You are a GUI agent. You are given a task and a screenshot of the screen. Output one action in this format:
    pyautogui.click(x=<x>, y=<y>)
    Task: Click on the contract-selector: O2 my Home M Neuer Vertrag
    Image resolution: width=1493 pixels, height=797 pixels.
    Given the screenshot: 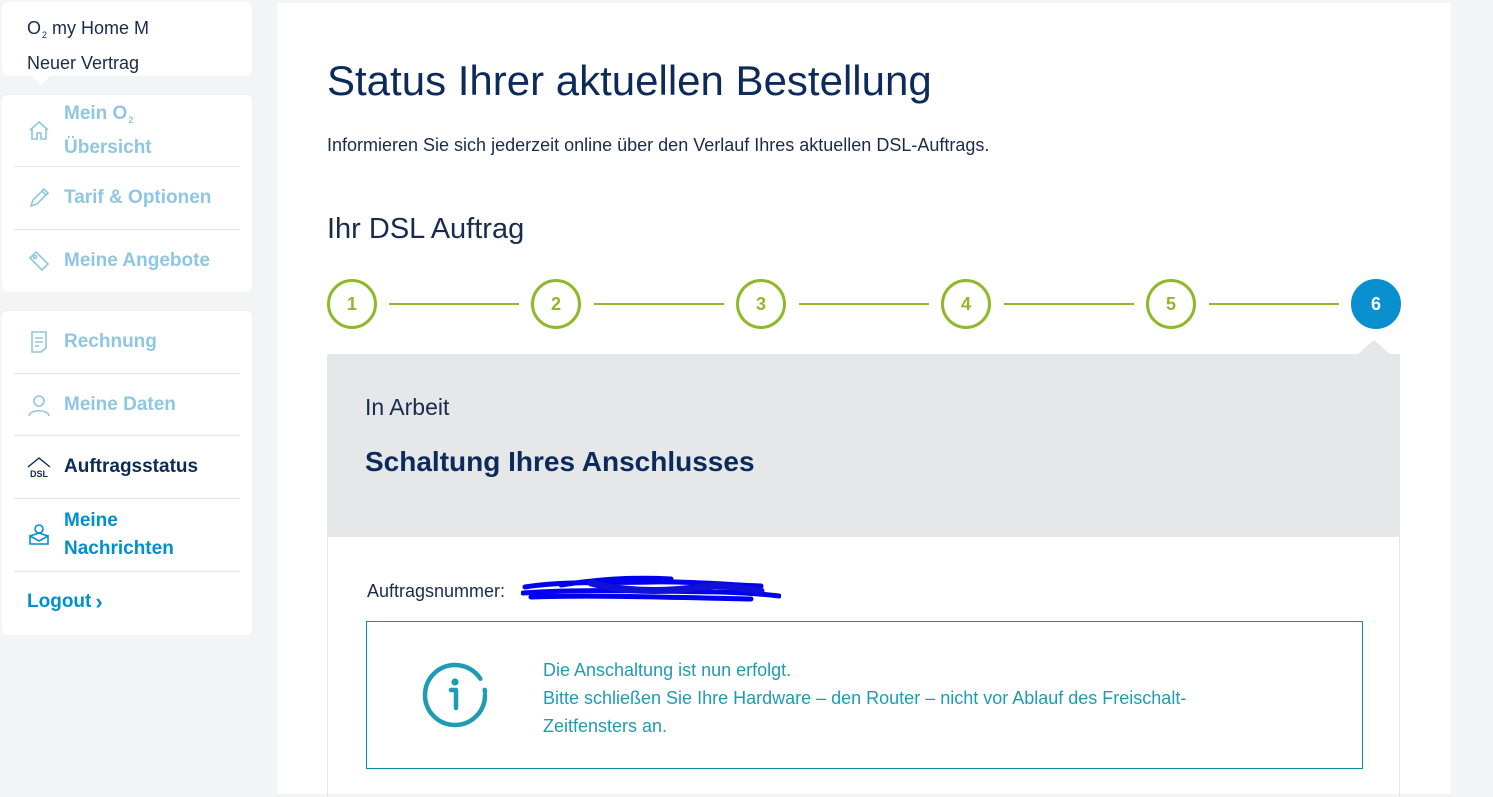 What is the action you would take?
    pyautogui.click(x=127, y=43)
    